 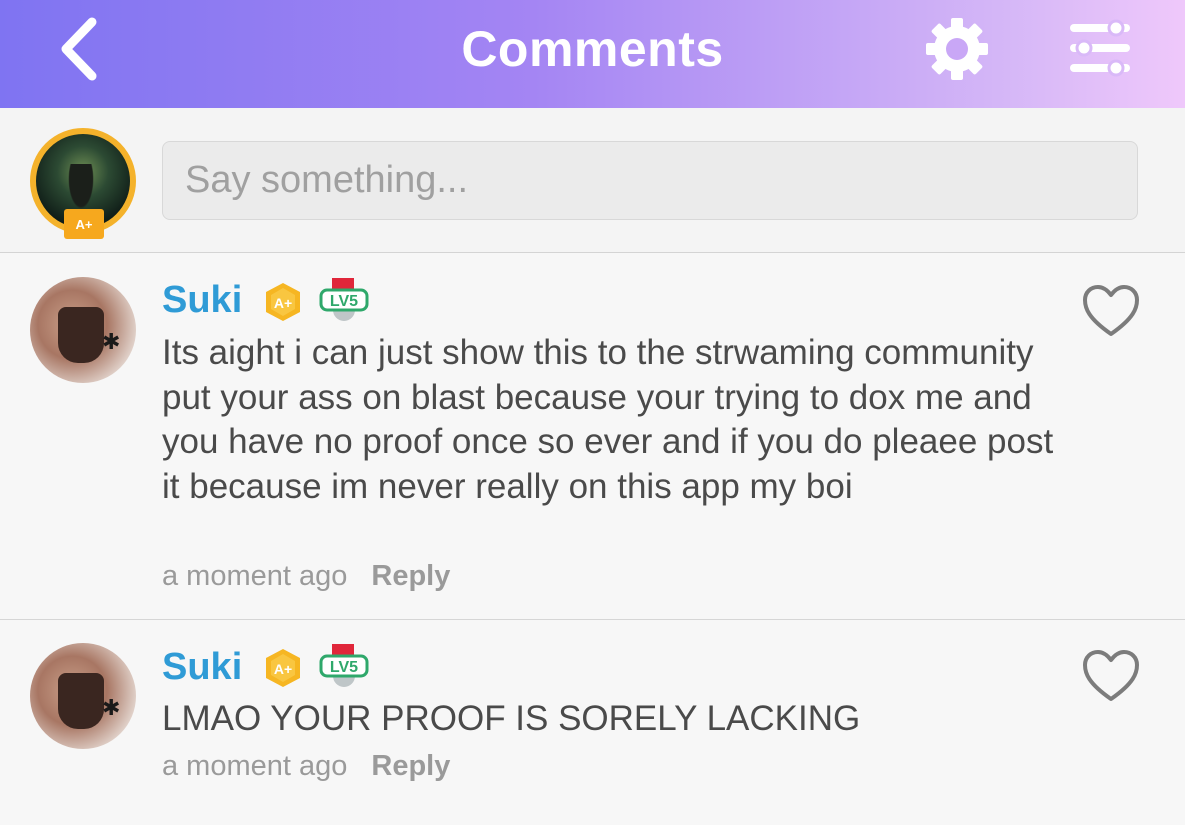 I want to click on my-role-badge: A+, so click(x=84, y=224).